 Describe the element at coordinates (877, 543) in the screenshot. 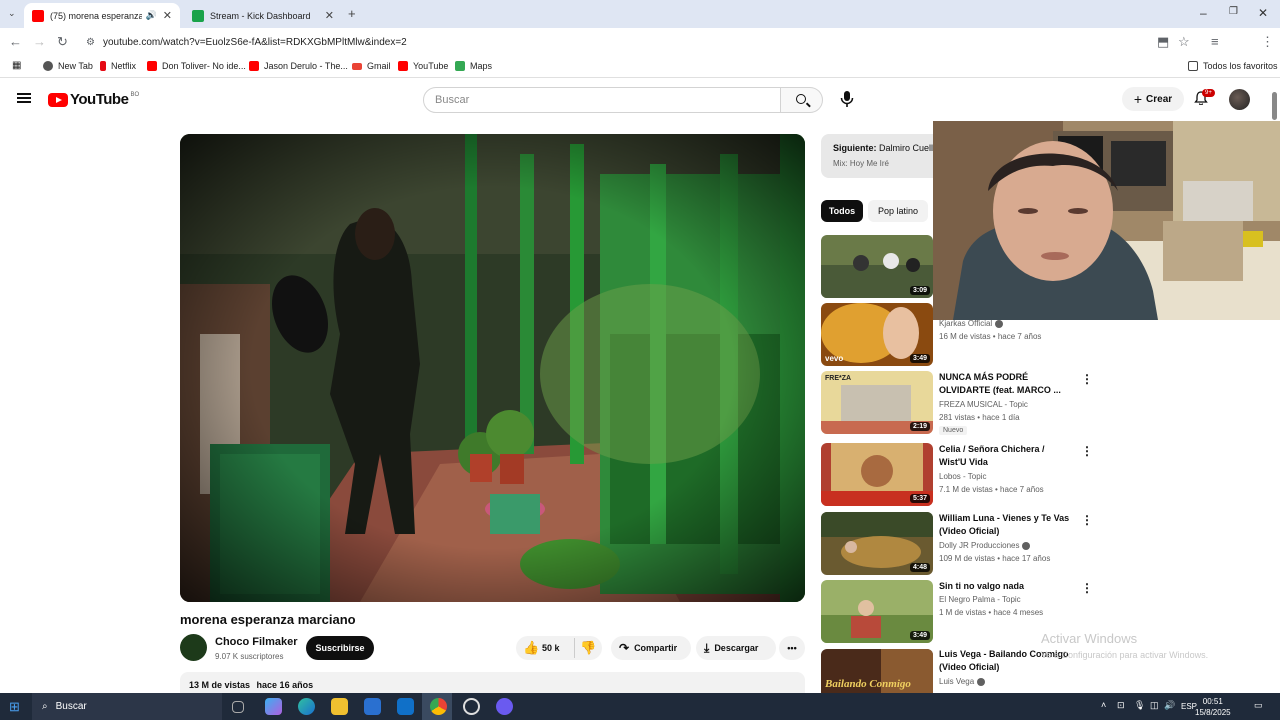

I see `video-thumbnail: 4:48` at that location.